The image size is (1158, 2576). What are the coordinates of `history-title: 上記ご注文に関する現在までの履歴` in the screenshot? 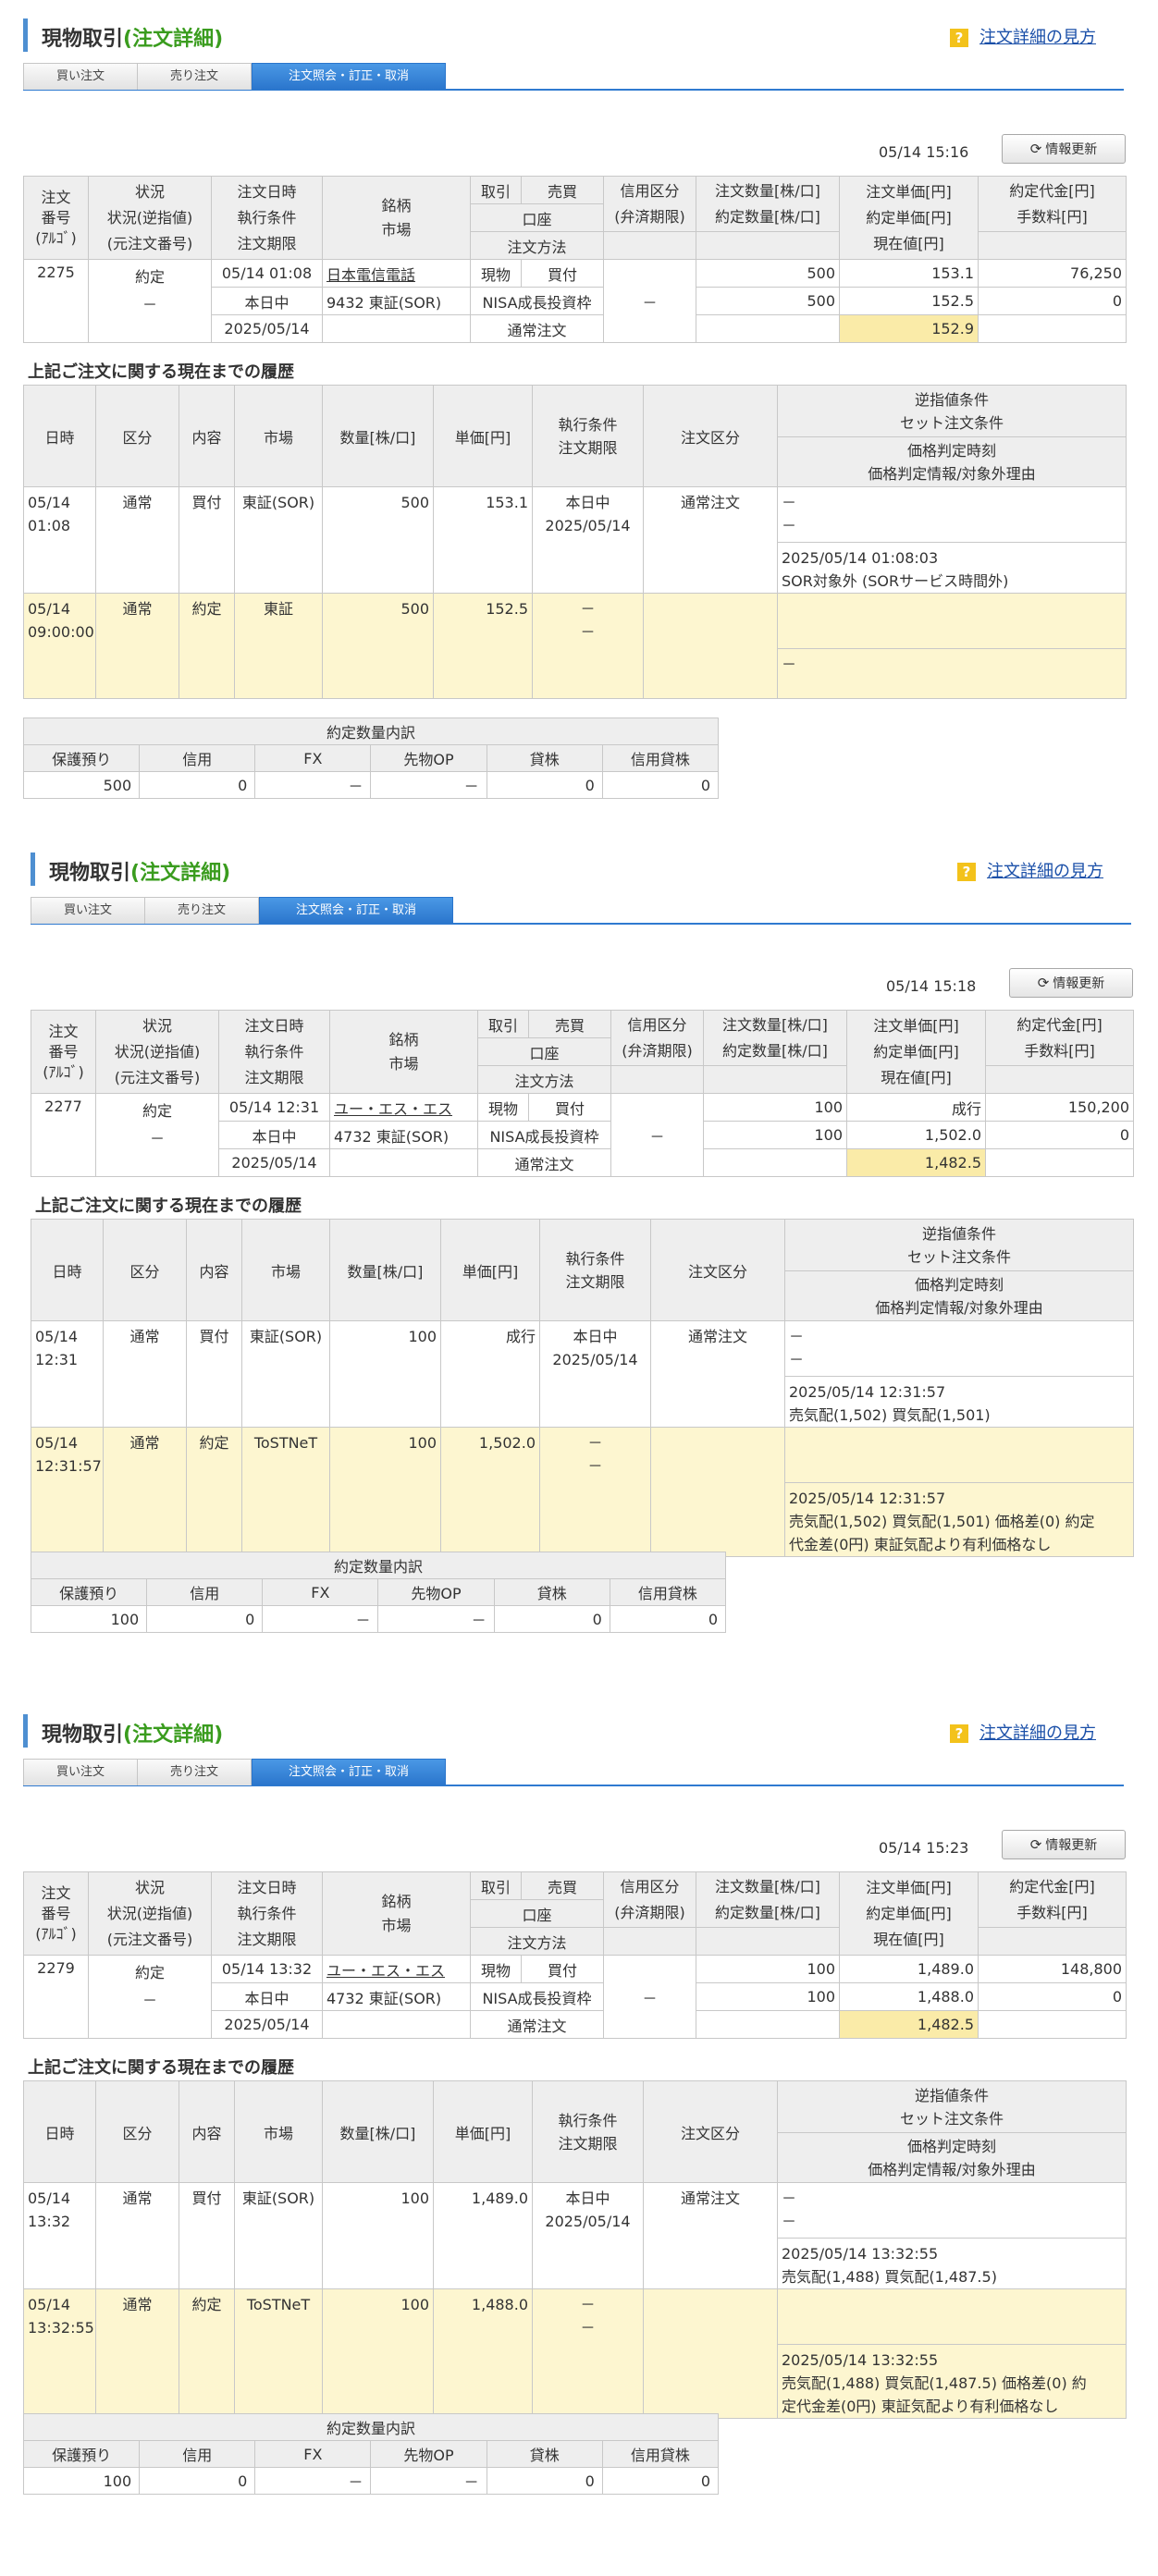 It's located at (161, 372).